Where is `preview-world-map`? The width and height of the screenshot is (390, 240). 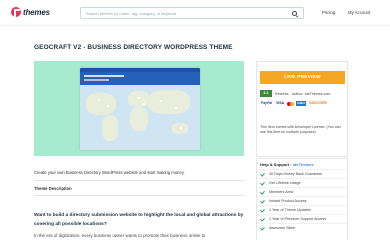
preview-world-map is located at coordinates (140, 117).